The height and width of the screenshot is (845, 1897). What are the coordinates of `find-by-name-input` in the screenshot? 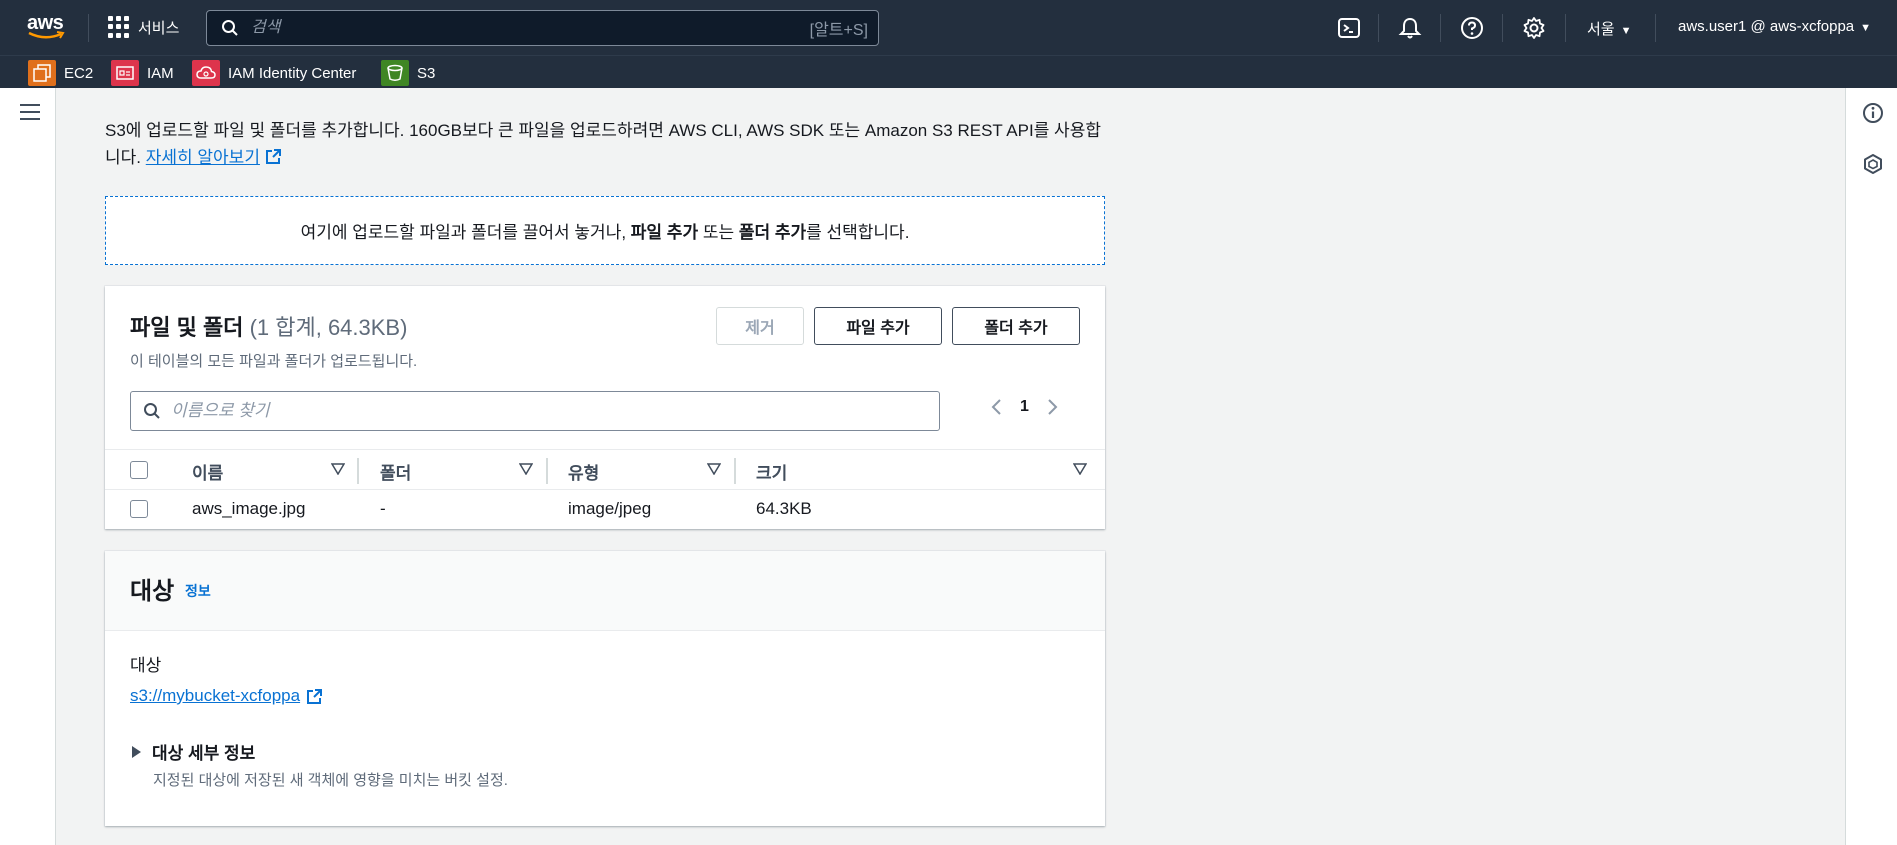 It's located at (555, 411).